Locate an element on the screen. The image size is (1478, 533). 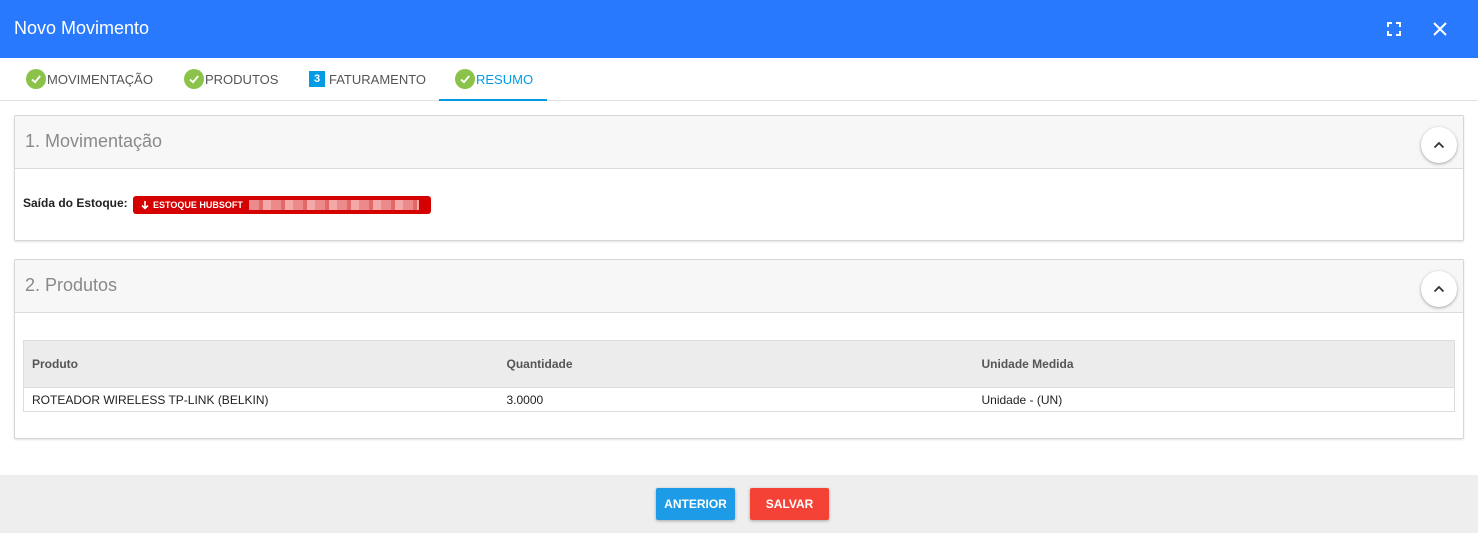
tab-resumo: RESUMO is located at coordinates (493, 79).